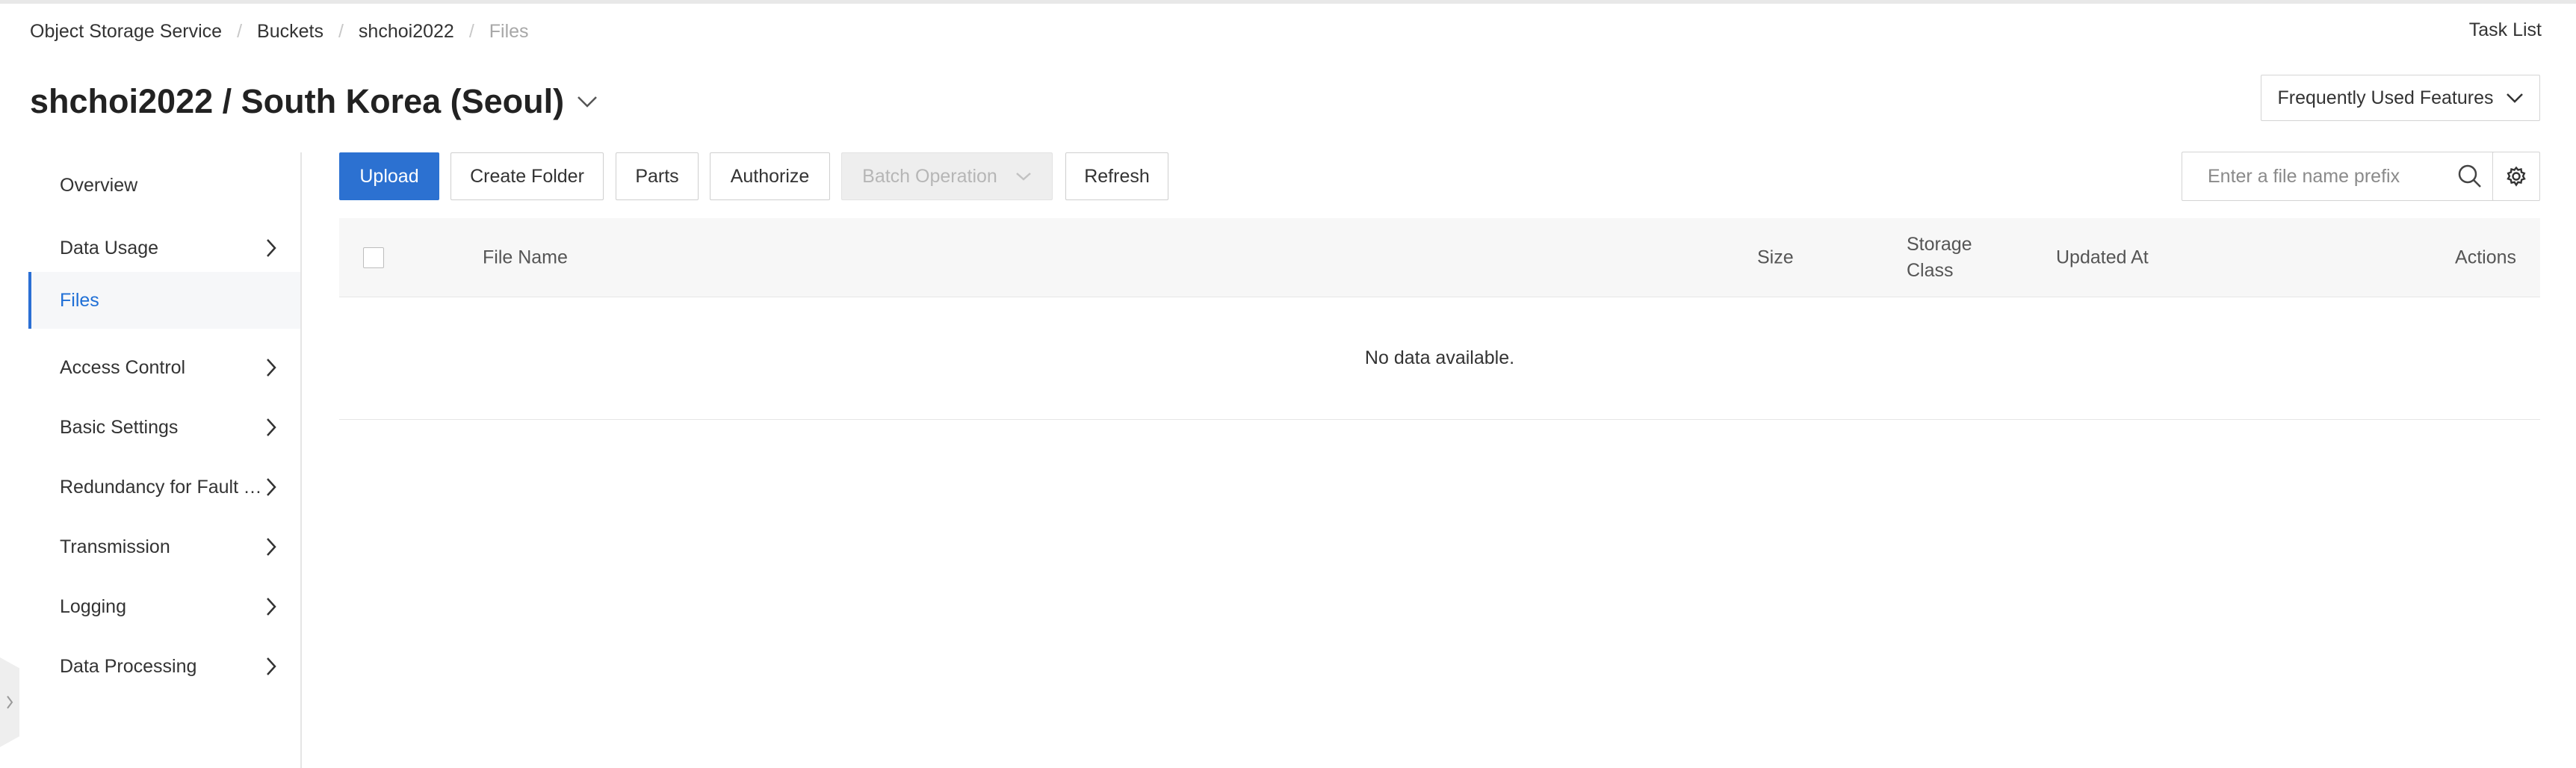 This screenshot has width=2576, height=768. What do you see at coordinates (109, 247) in the screenshot?
I see `sidebar-item-label: Data Usage` at bounding box center [109, 247].